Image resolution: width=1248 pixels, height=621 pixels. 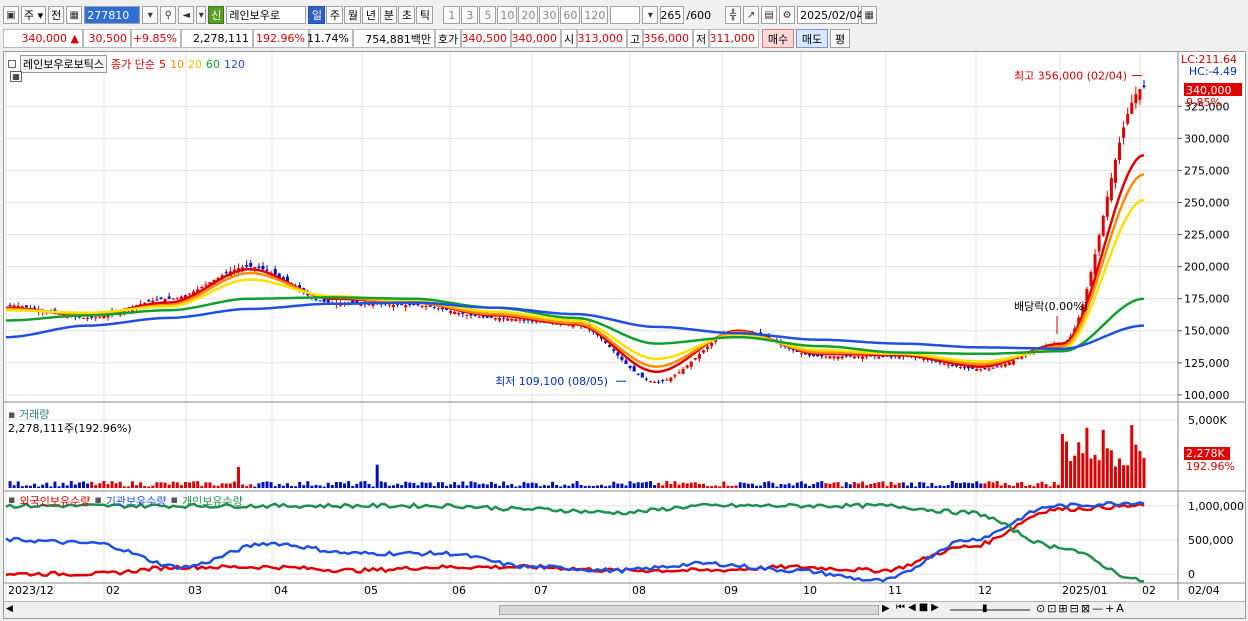 I want to click on zoom-thumb-icon: ▮, so click(x=985, y=608).